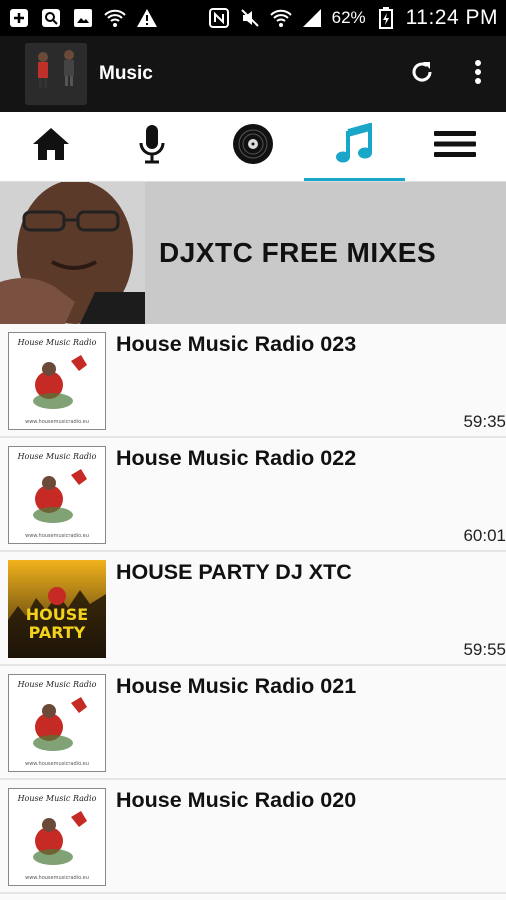  I want to click on battery-icon, so click(386, 18).